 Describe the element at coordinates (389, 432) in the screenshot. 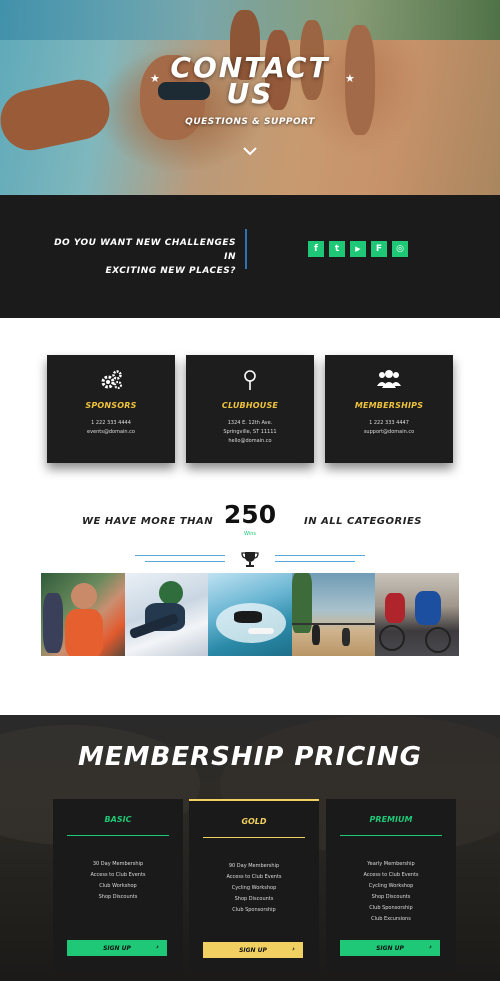

I see `card-email: support@domain.co` at that location.